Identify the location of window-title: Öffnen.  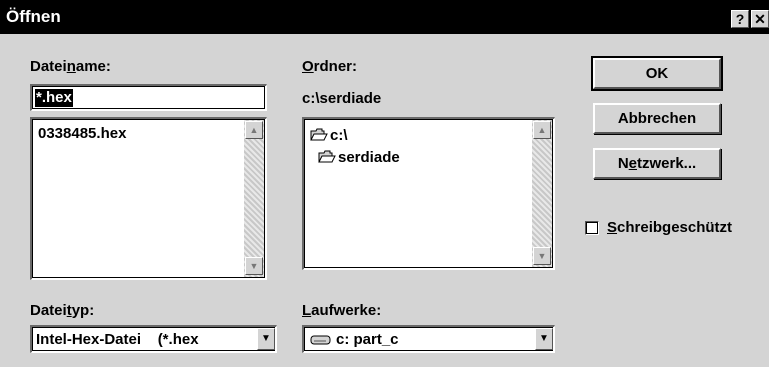
(33, 16).